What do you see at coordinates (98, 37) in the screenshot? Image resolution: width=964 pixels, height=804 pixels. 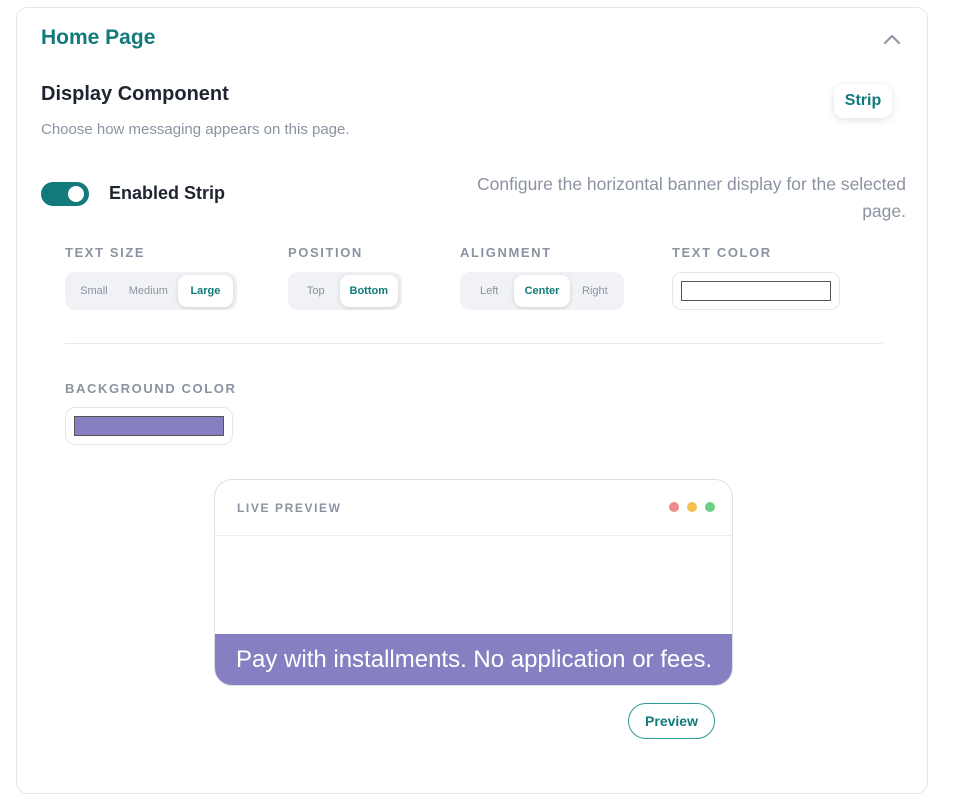 I see `section-title: Home Page` at bounding box center [98, 37].